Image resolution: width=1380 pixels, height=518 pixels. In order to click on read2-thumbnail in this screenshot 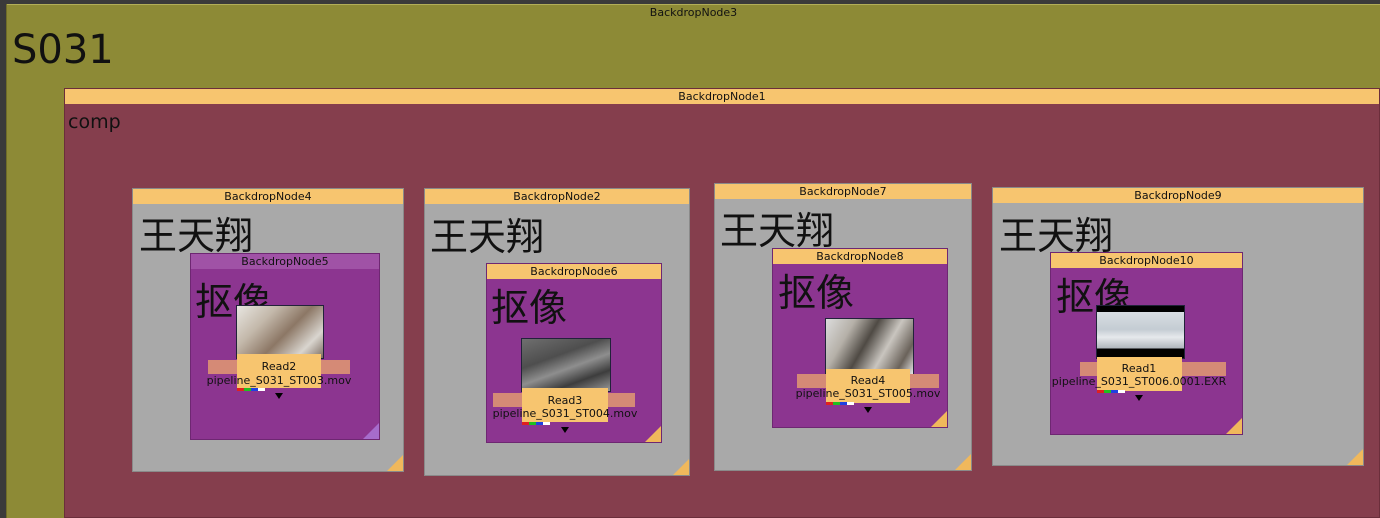, I will do `click(280, 332)`.